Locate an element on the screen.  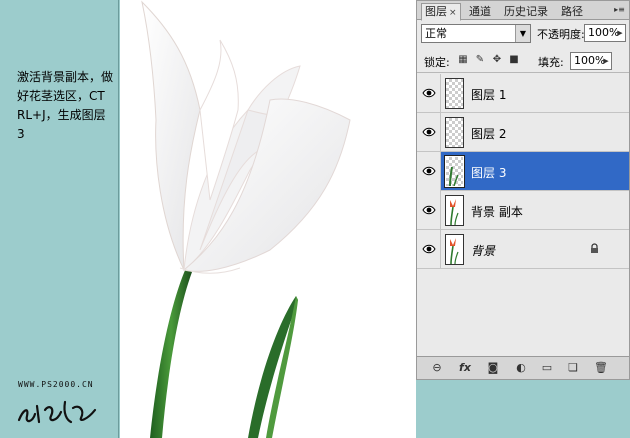
layer-style-icon: fx is located at coordinates (465, 368).